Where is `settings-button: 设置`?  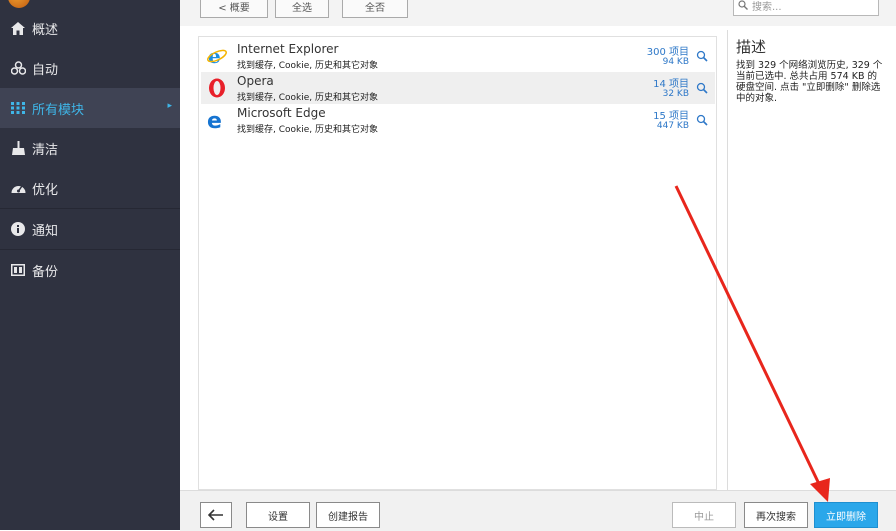
settings-button: 设置 is located at coordinates (278, 515).